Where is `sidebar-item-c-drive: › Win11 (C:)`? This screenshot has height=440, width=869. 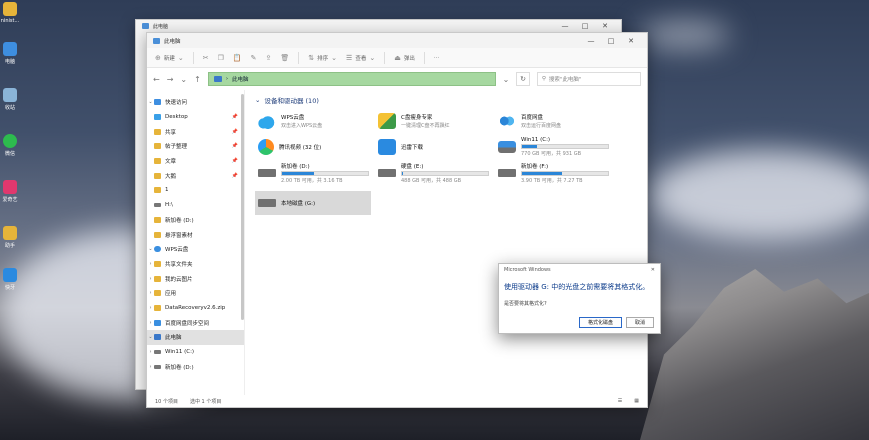
sidebar-item-c-drive: › Win11 (C:) is located at coordinates (195, 352).